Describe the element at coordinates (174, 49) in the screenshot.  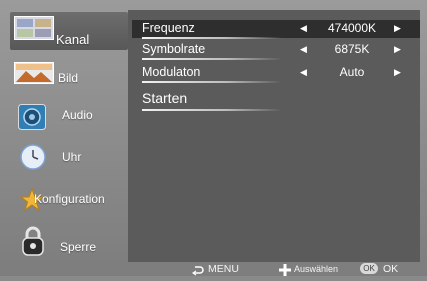
I see `setting-label: Symbolrate` at that location.